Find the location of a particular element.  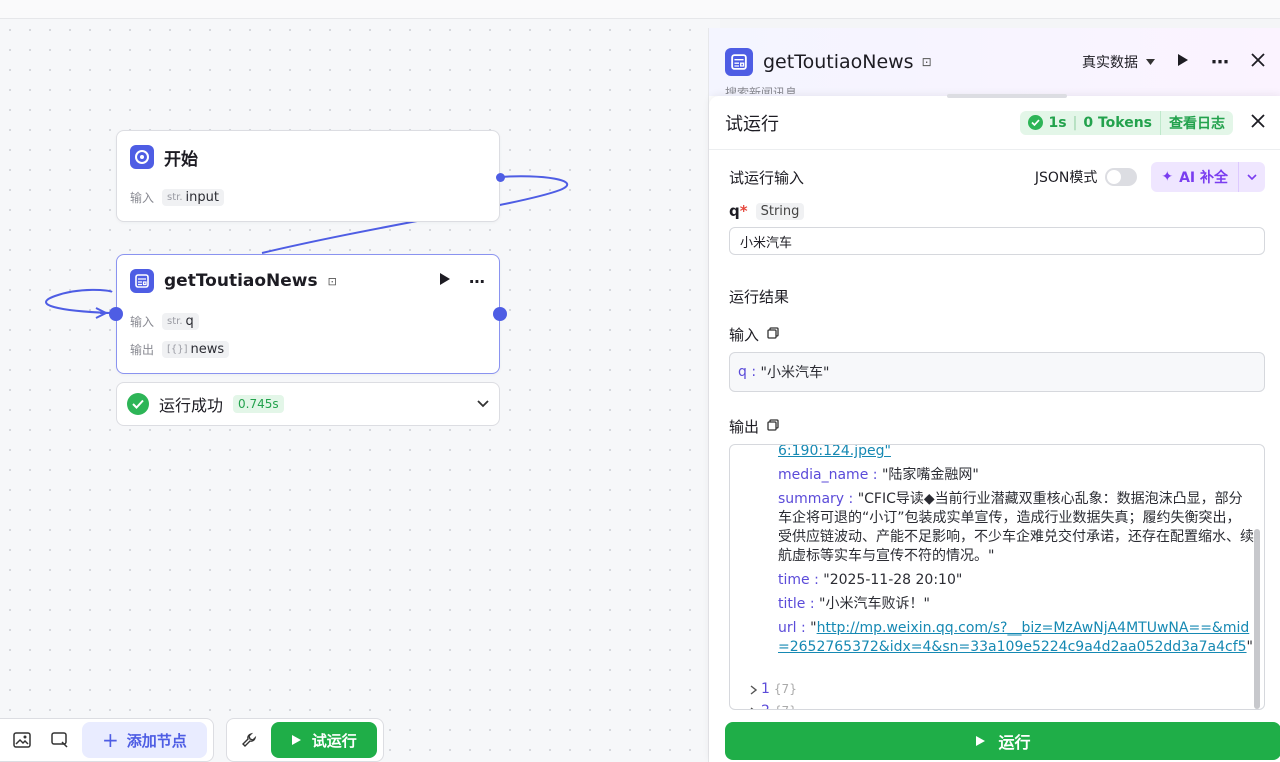

node-more-icon: ⋯ is located at coordinates (477, 281).